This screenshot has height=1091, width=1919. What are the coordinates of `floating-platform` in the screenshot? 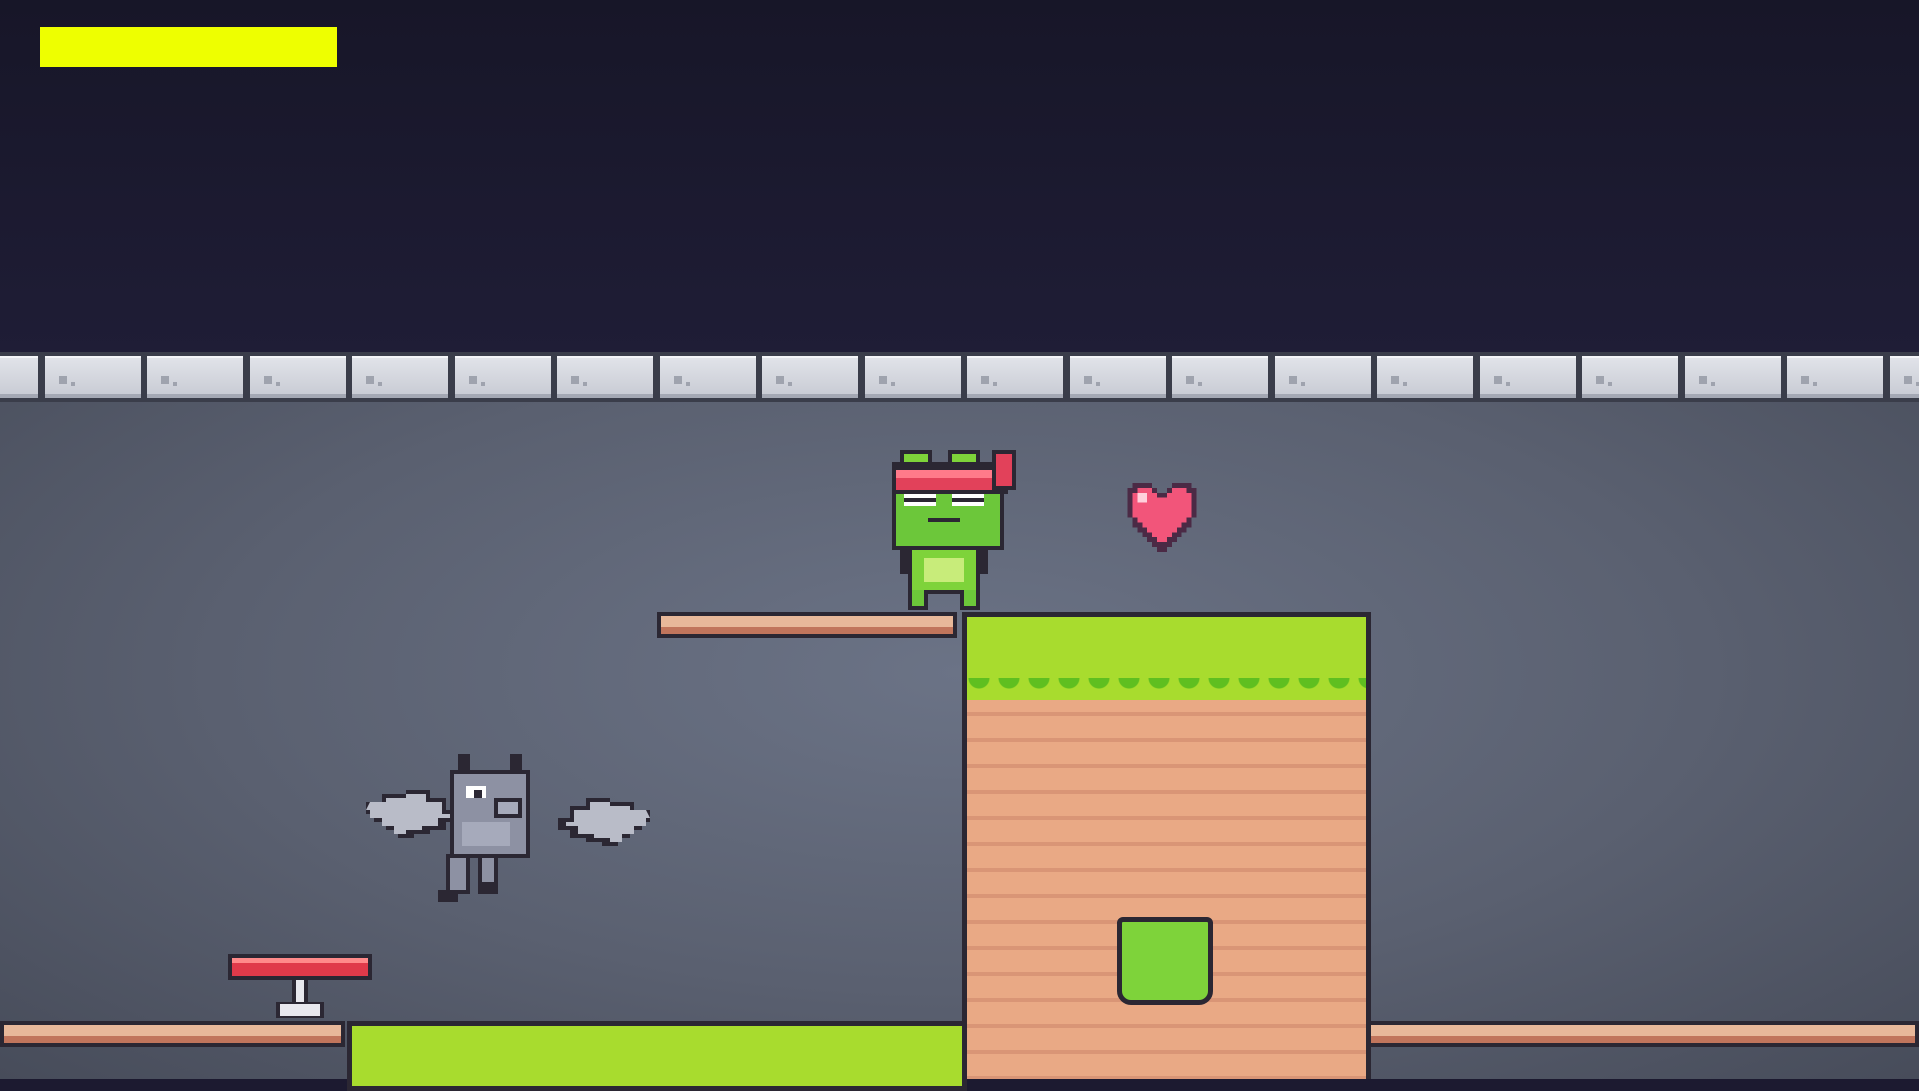 It's located at (807, 625).